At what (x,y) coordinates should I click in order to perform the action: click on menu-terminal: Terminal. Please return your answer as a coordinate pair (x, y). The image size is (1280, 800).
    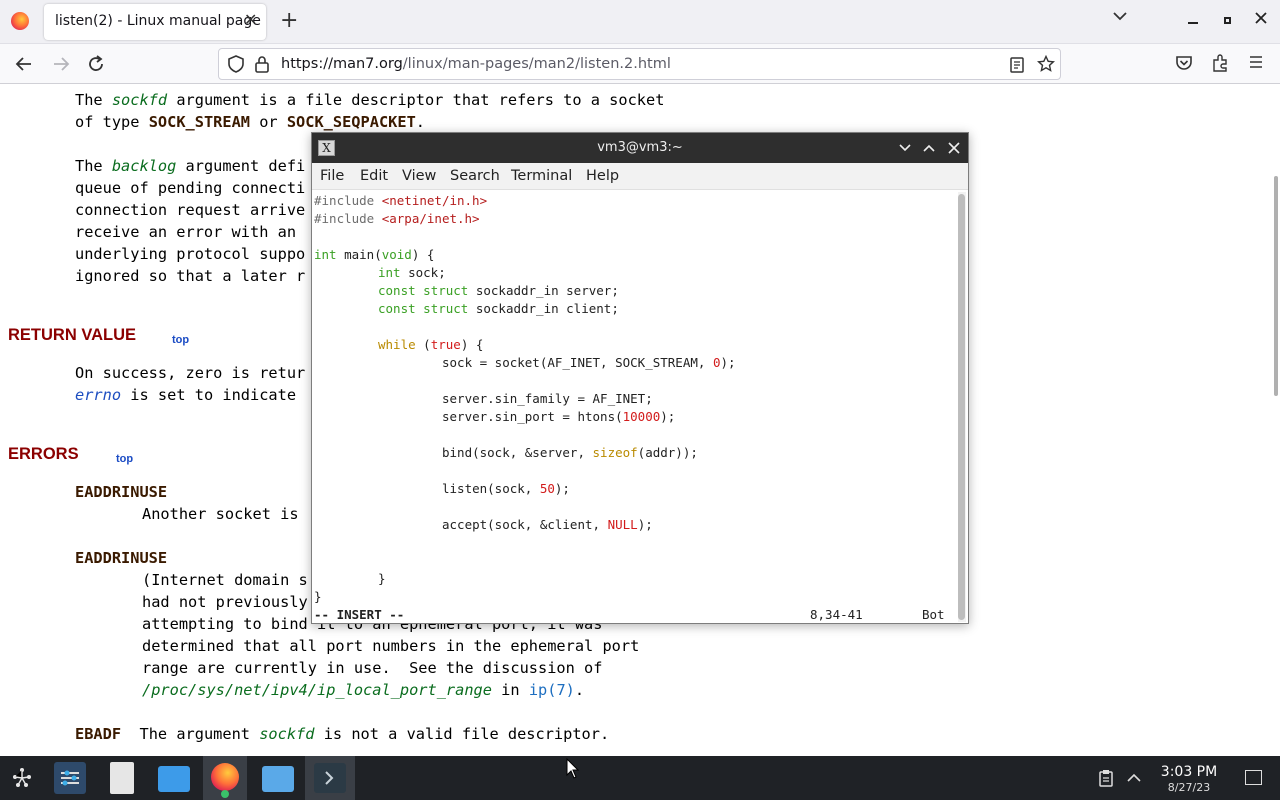
    Looking at the image, I should click on (541, 176).